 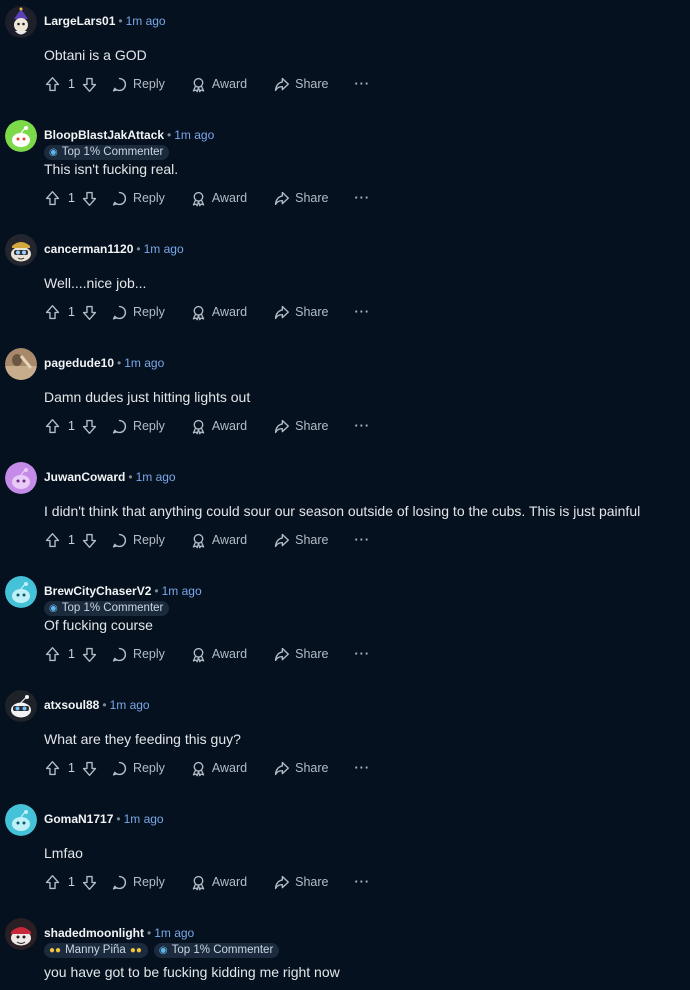 I want to click on username: GomaN1717, so click(x=78, y=819).